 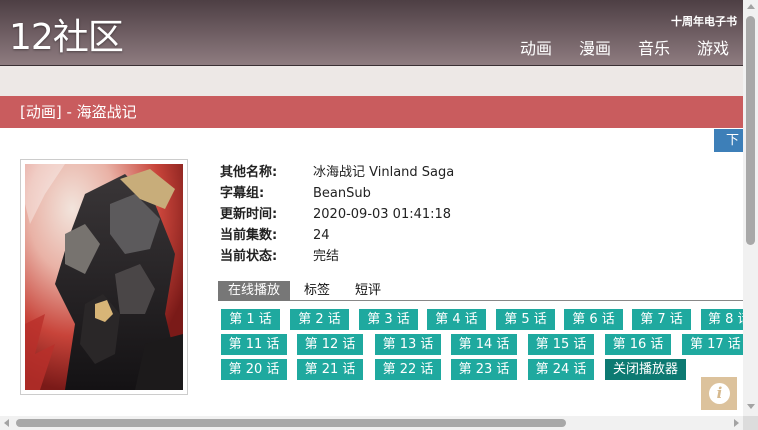 I want to click on close-player-button: 关闭播放器, so click(x=645, y=369).